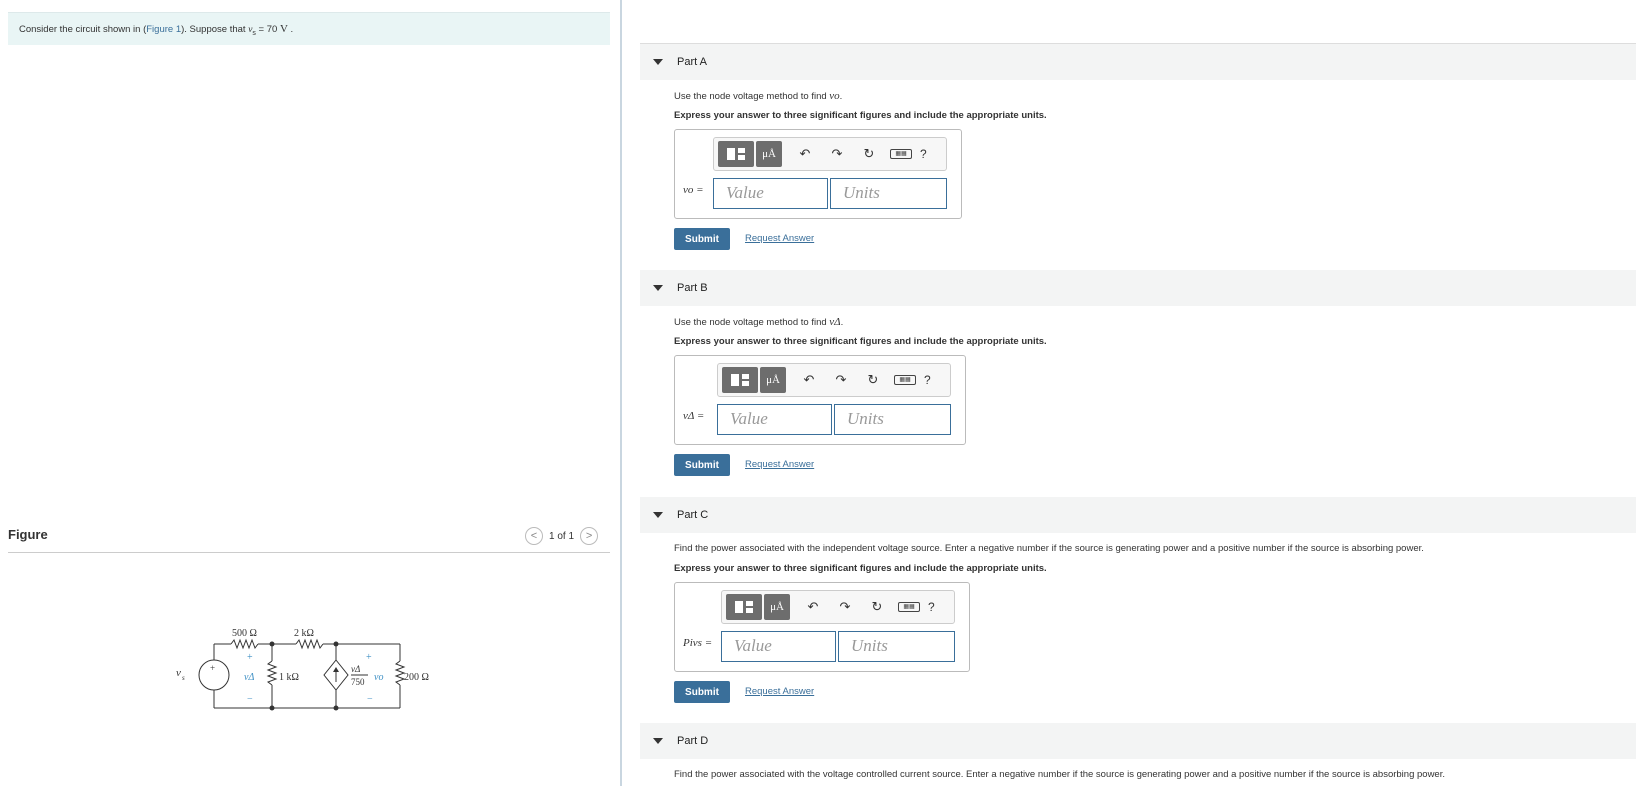 The image size is (1636, 786). What do you see at coordinates (290, 29) in the screenshot?
I see `prompt-period: .` at bounding box center [290, 29].